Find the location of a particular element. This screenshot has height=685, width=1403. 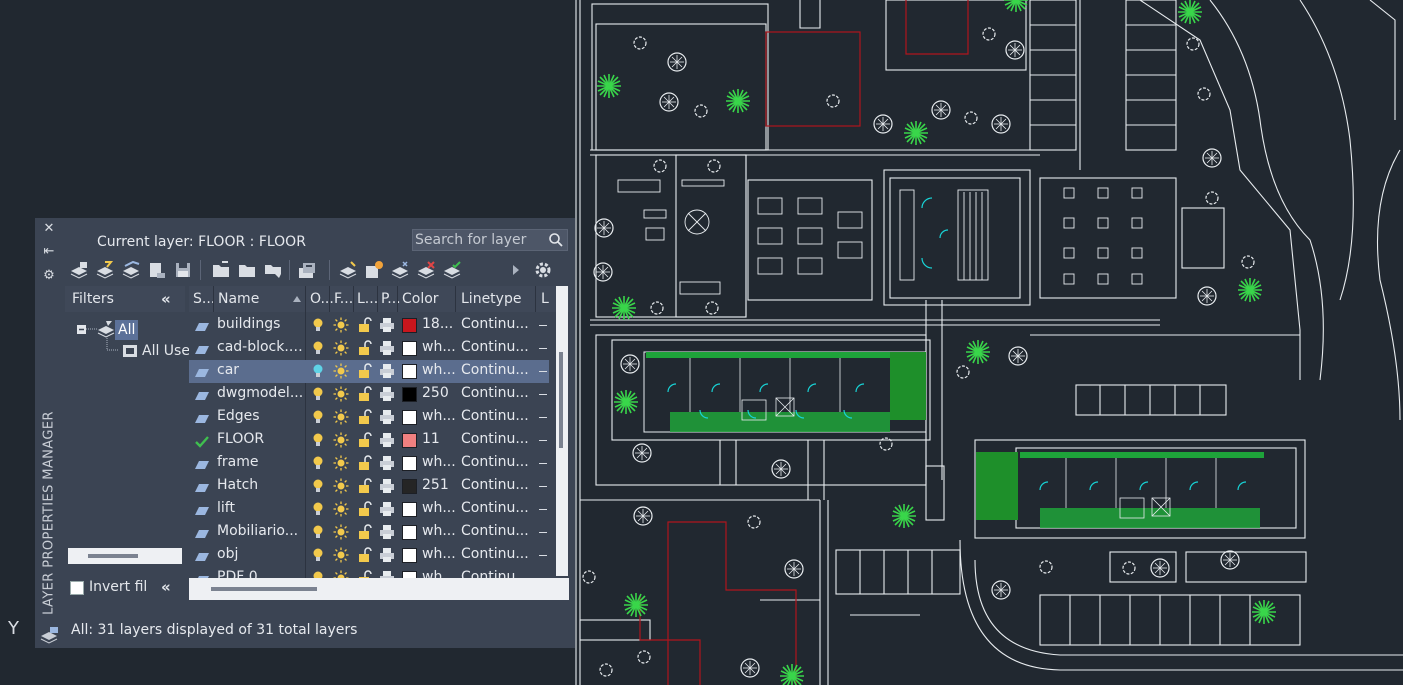

col-linetype: Linetype is located at coordinates (491, 299).